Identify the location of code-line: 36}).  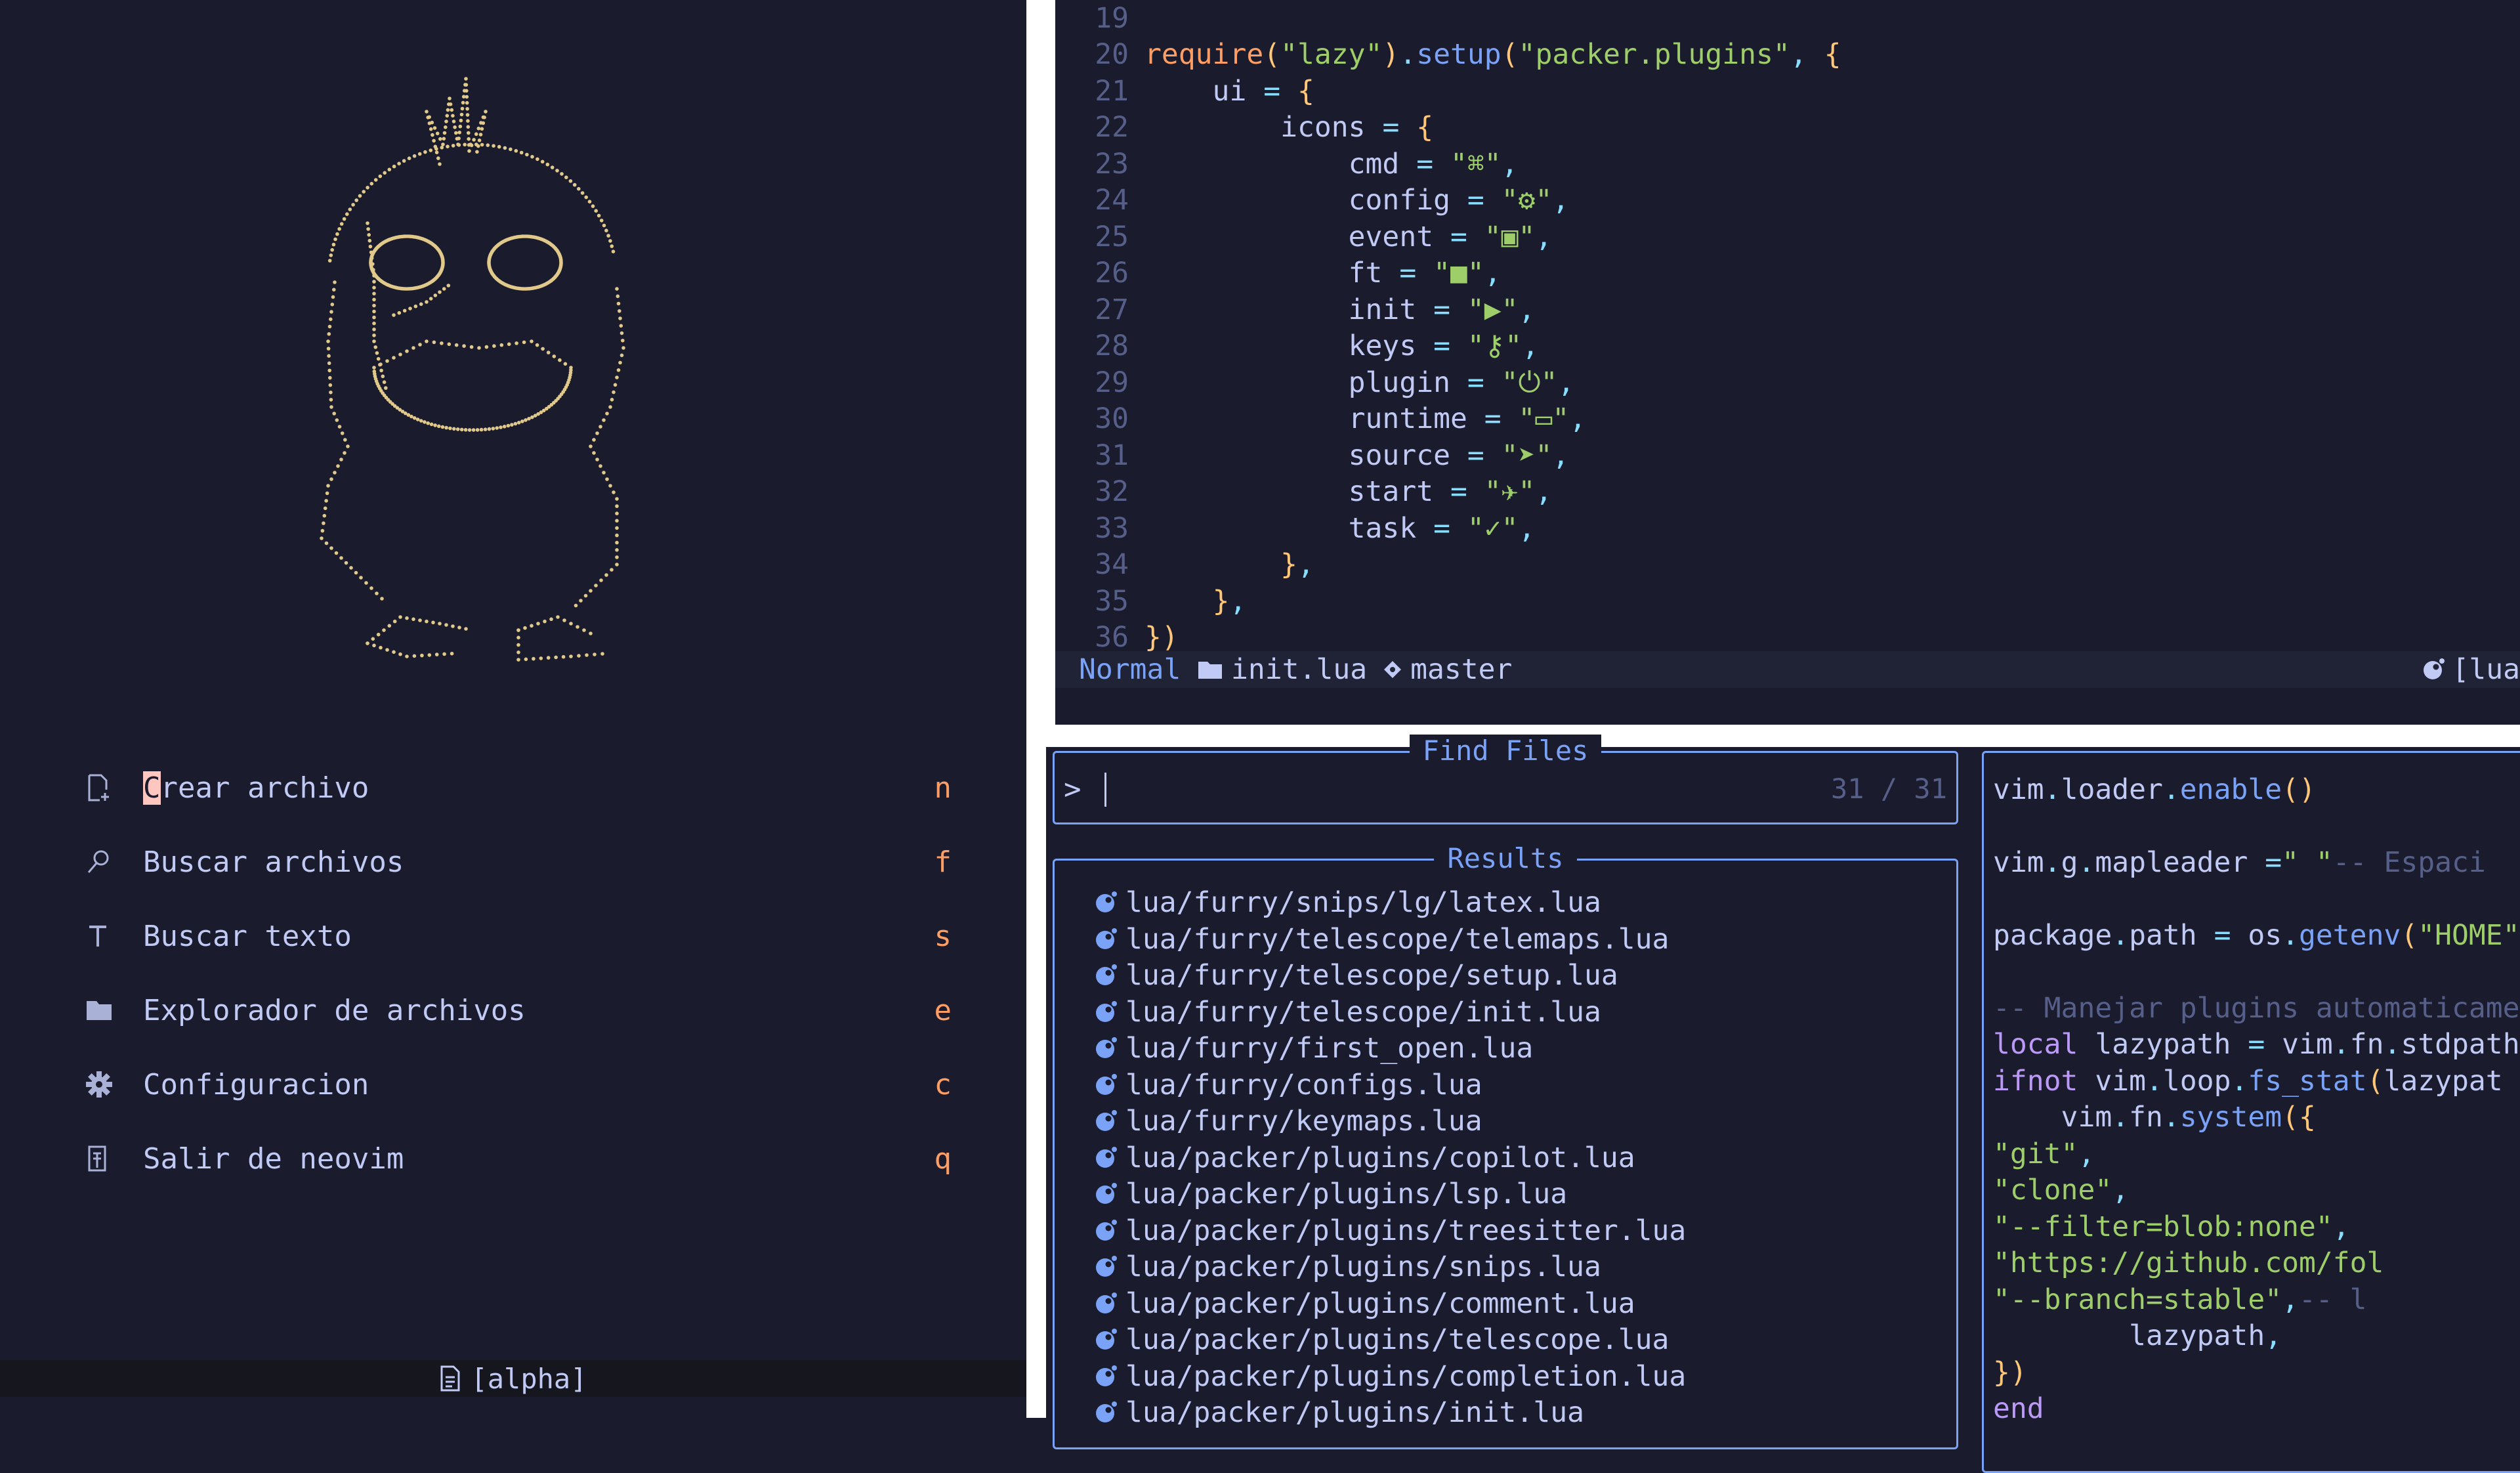
(1787, 638).